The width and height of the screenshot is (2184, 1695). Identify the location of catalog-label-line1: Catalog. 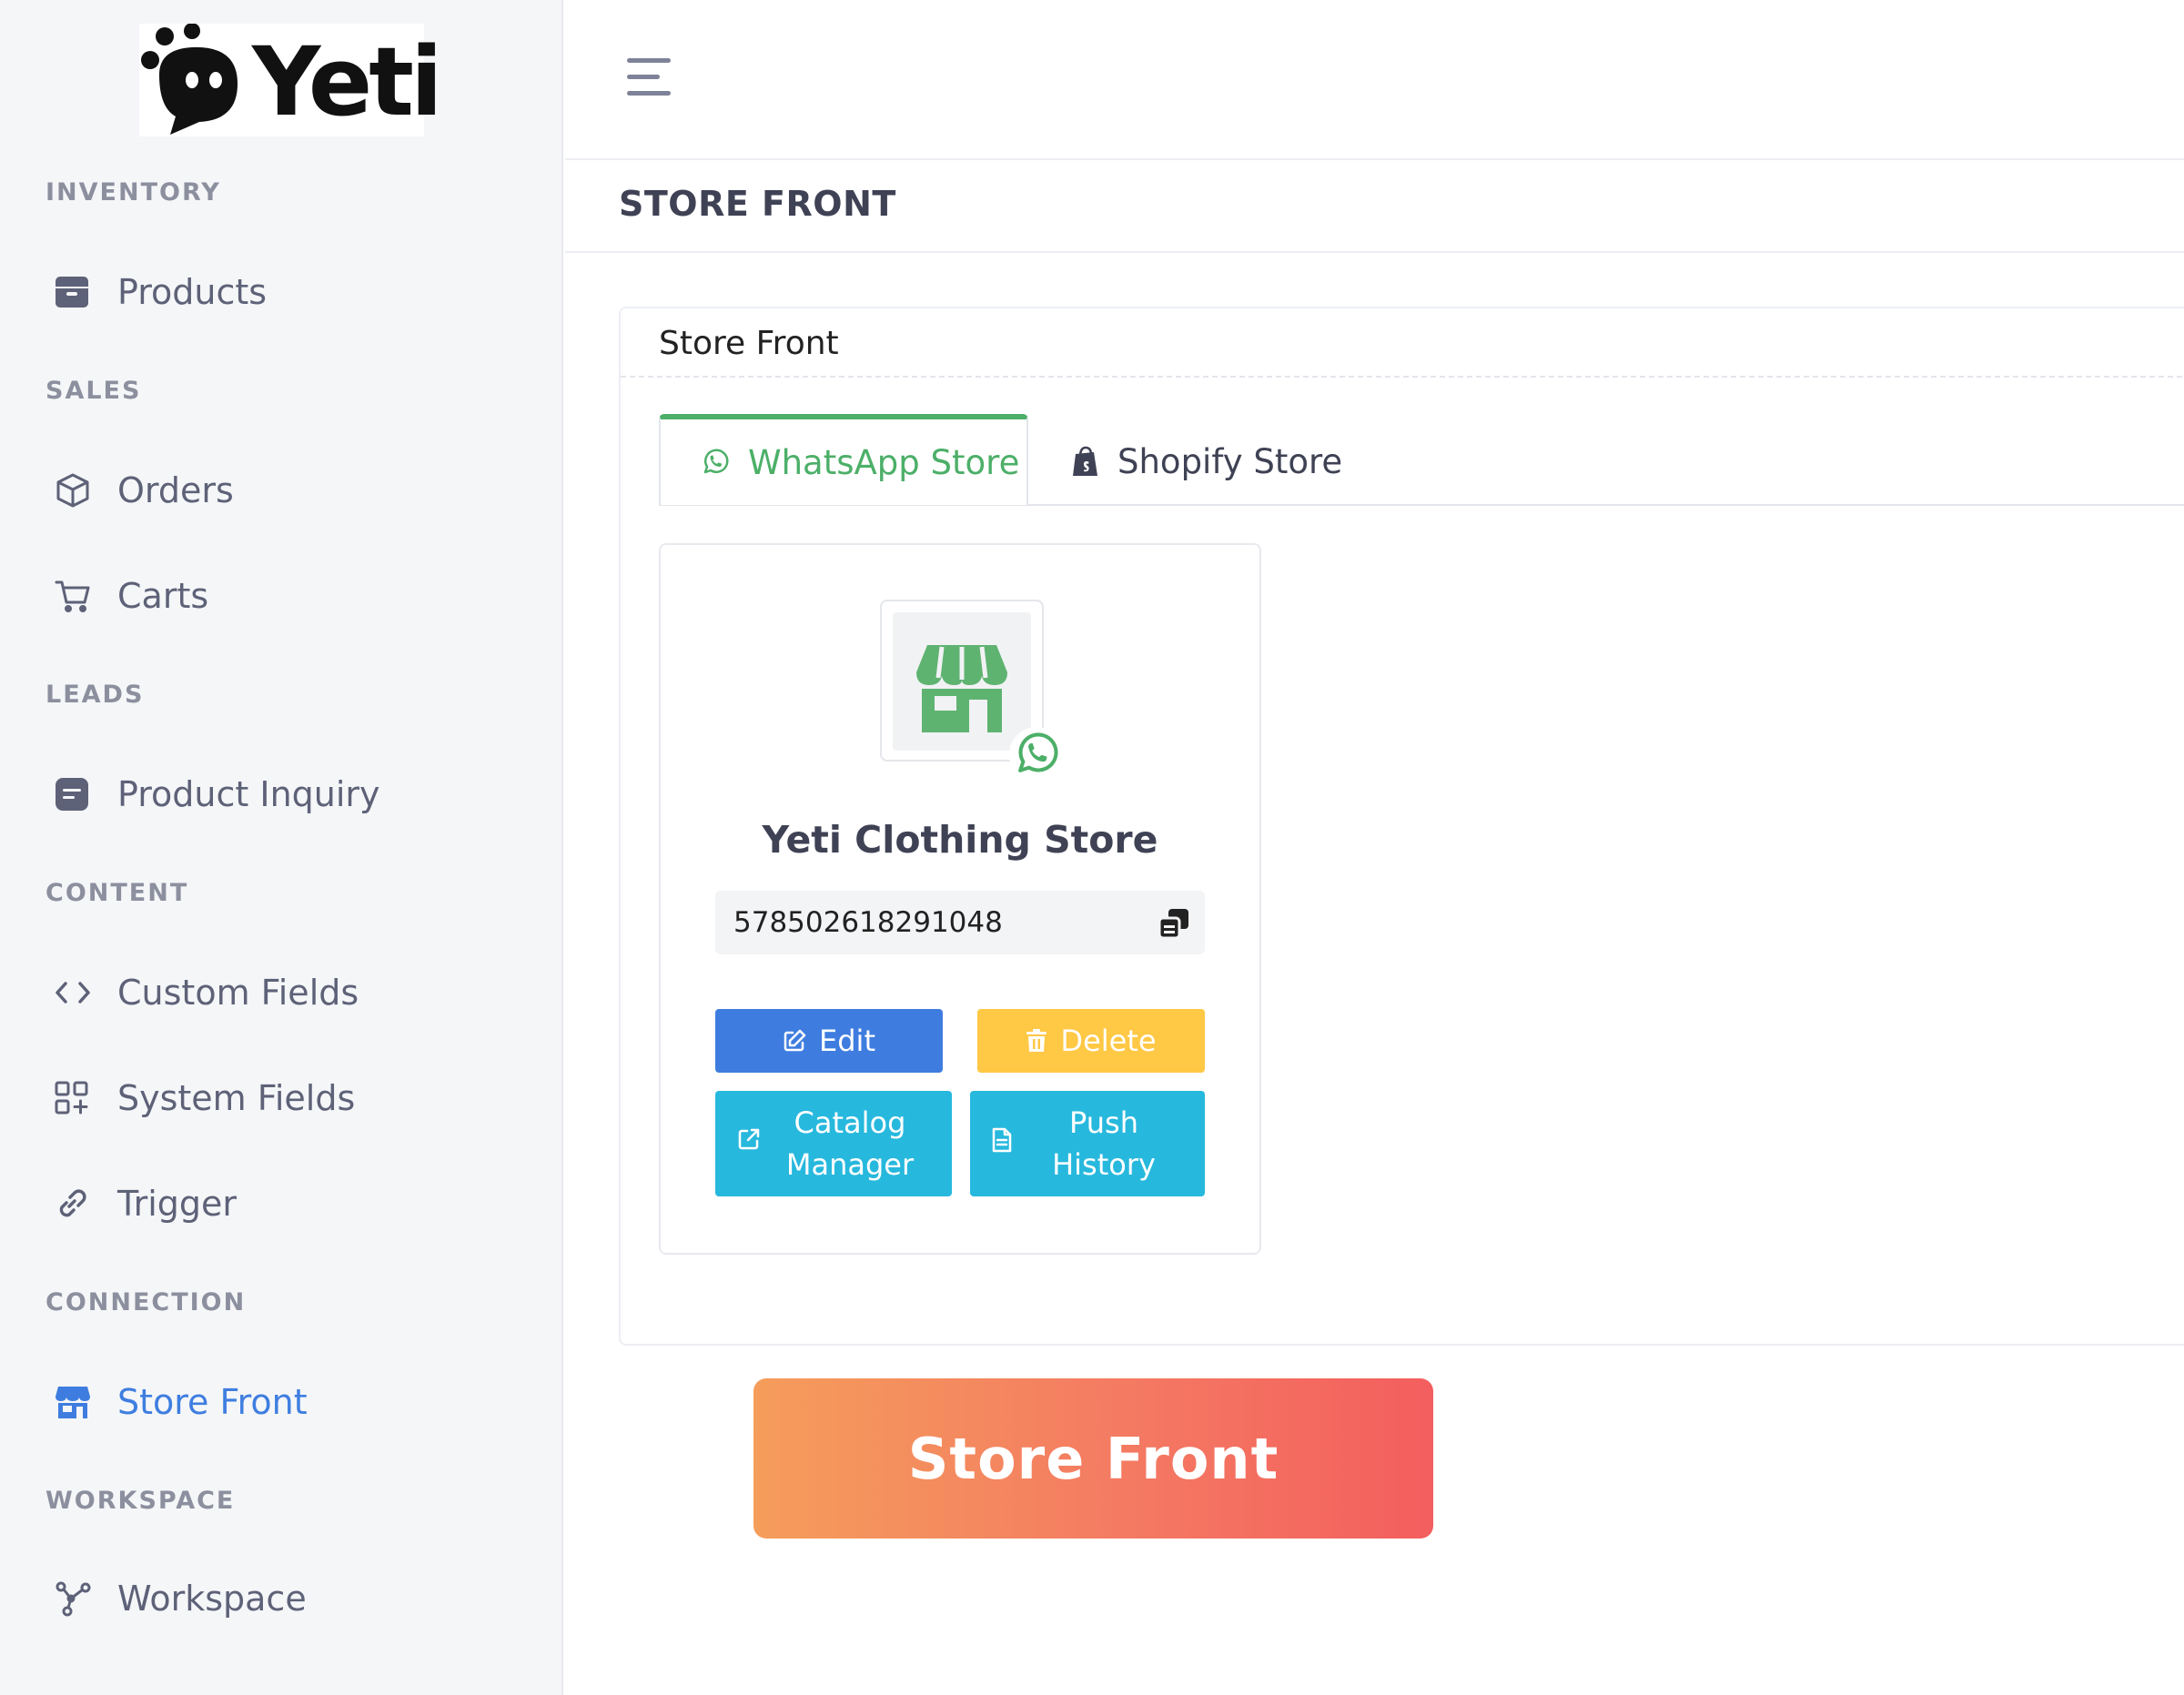
(850, 1122).